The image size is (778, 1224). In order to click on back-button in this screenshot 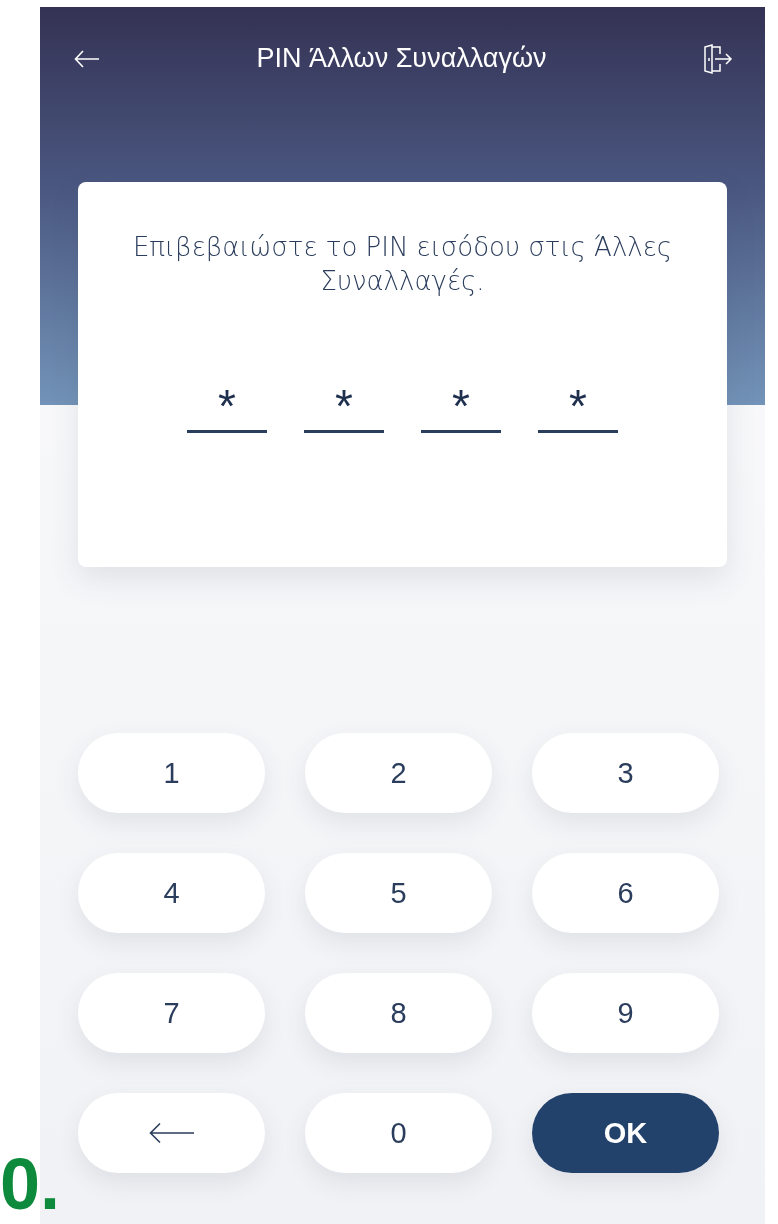, I will do `click(87, 58)`.